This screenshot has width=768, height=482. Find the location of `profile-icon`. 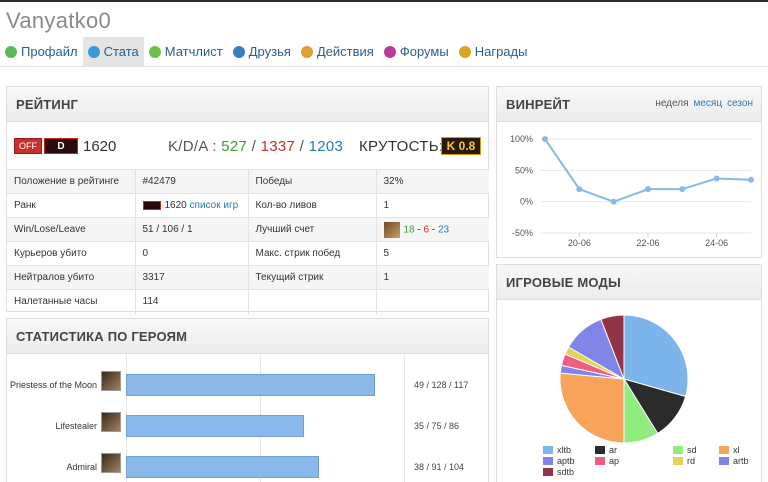

profile-icon is located at coordinates (11, 51).